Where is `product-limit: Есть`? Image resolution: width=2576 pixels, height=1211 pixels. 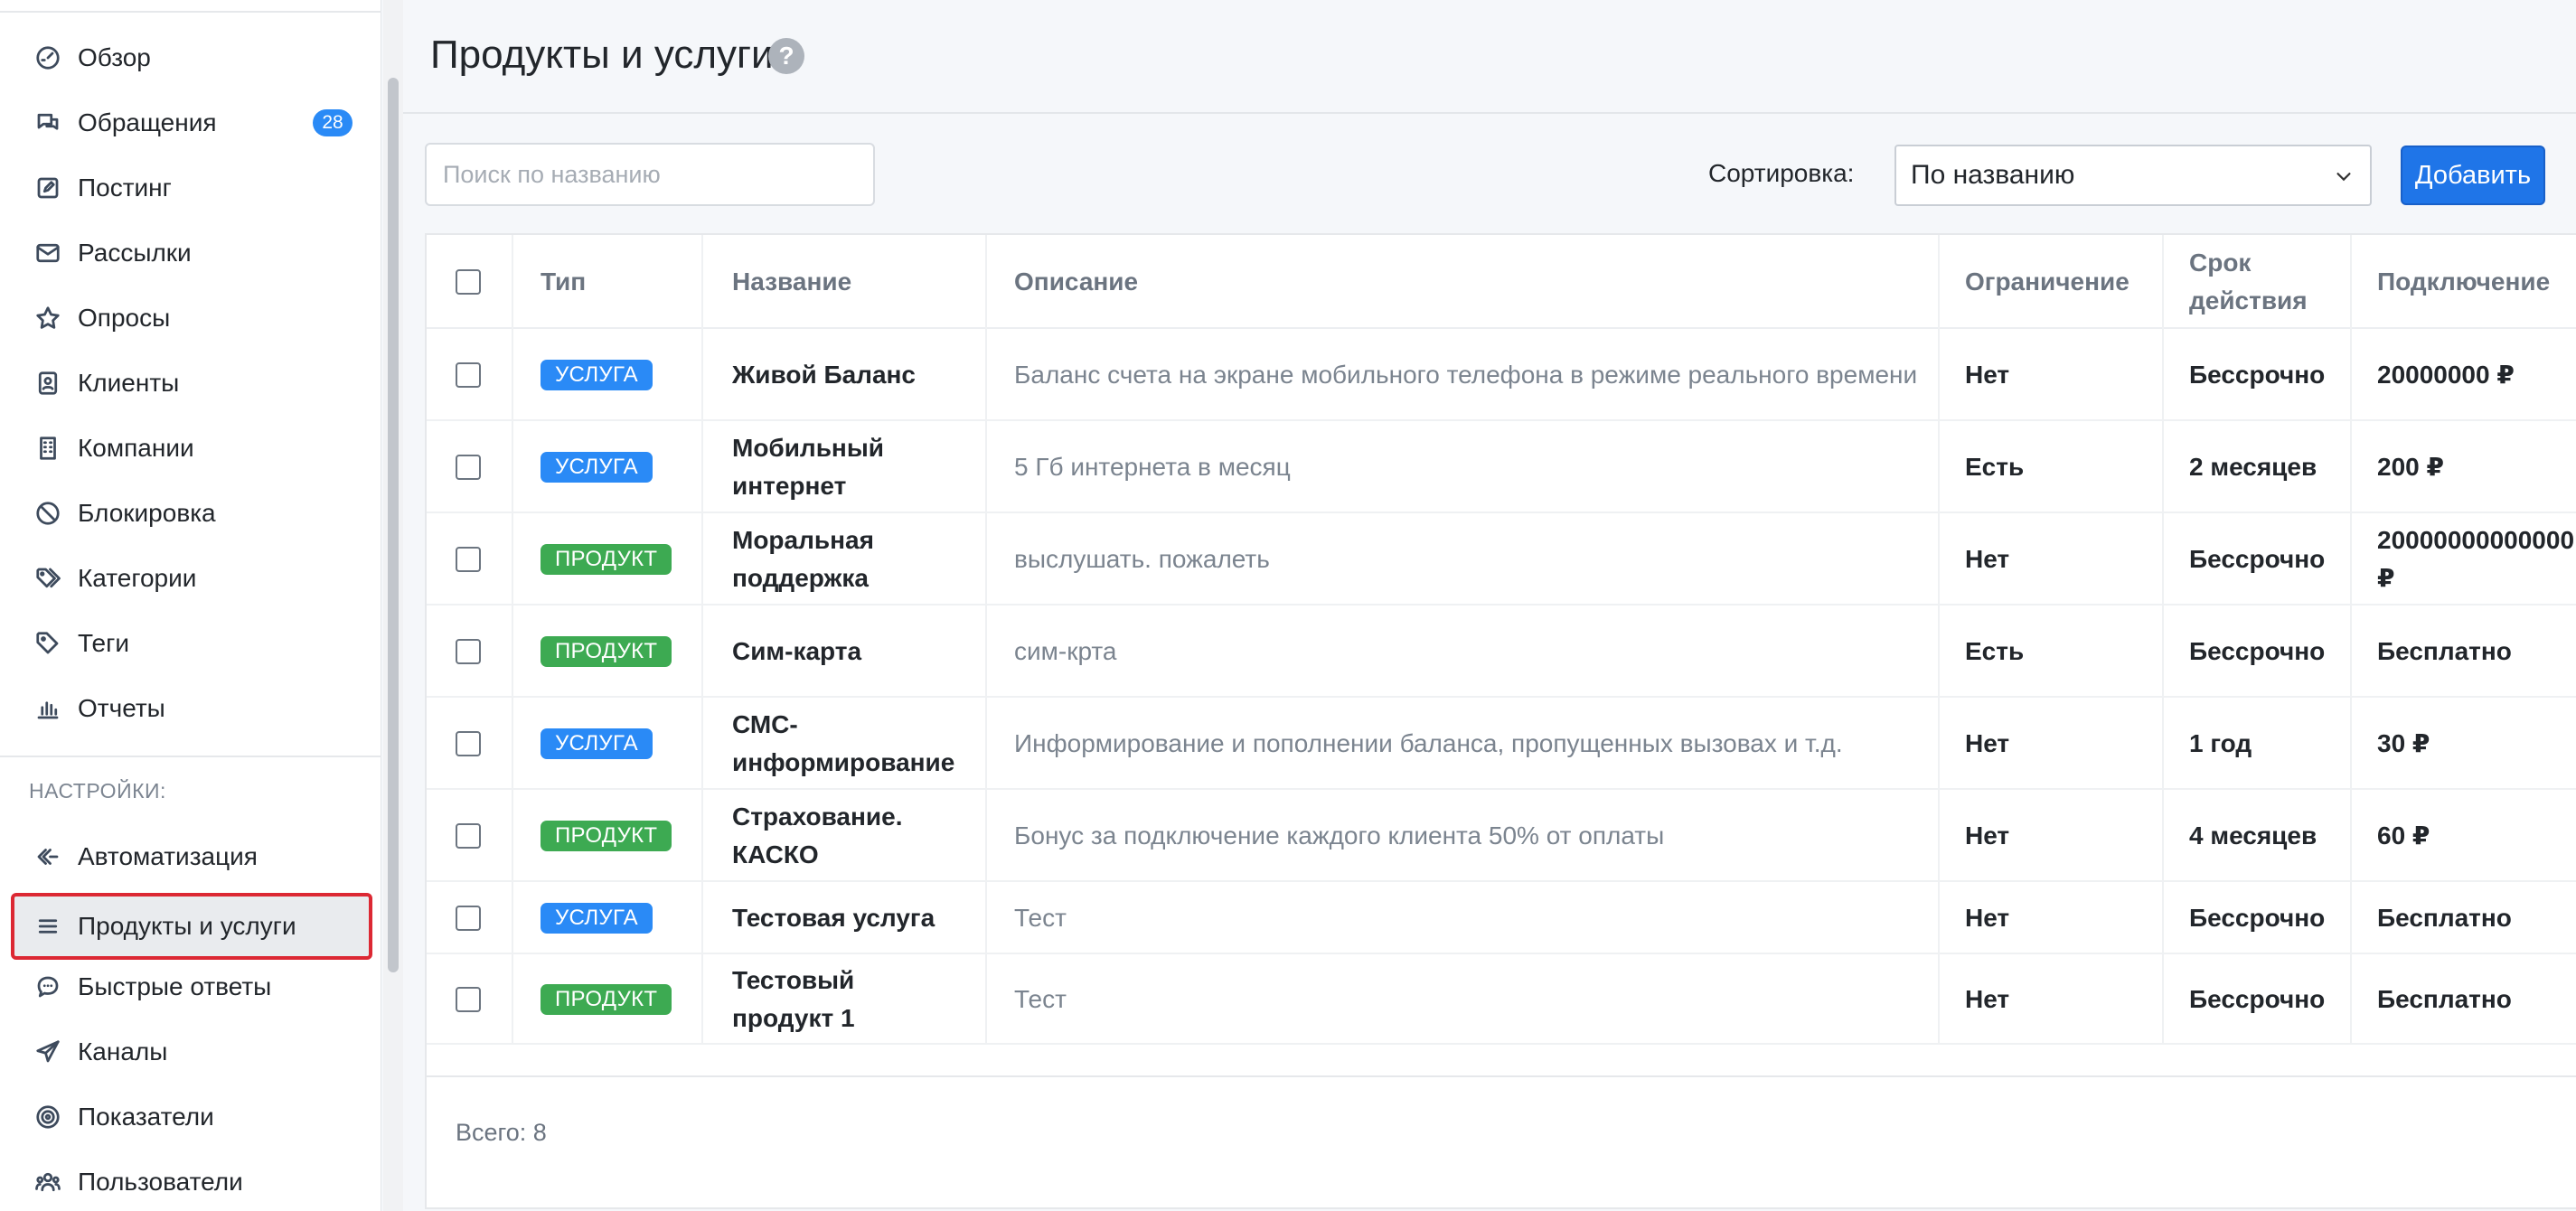
product-limit: Есть is located at coordinates (1995, 651).